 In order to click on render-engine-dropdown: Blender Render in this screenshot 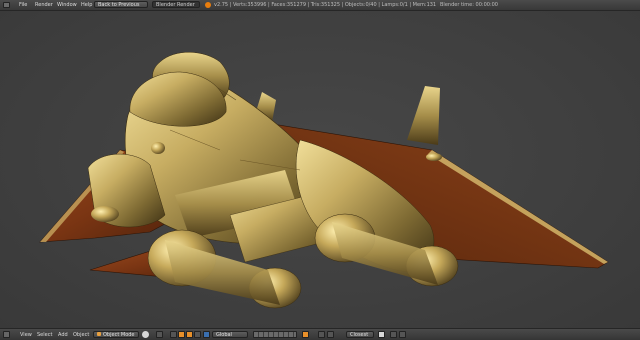, I will do `click(176, 4)`.